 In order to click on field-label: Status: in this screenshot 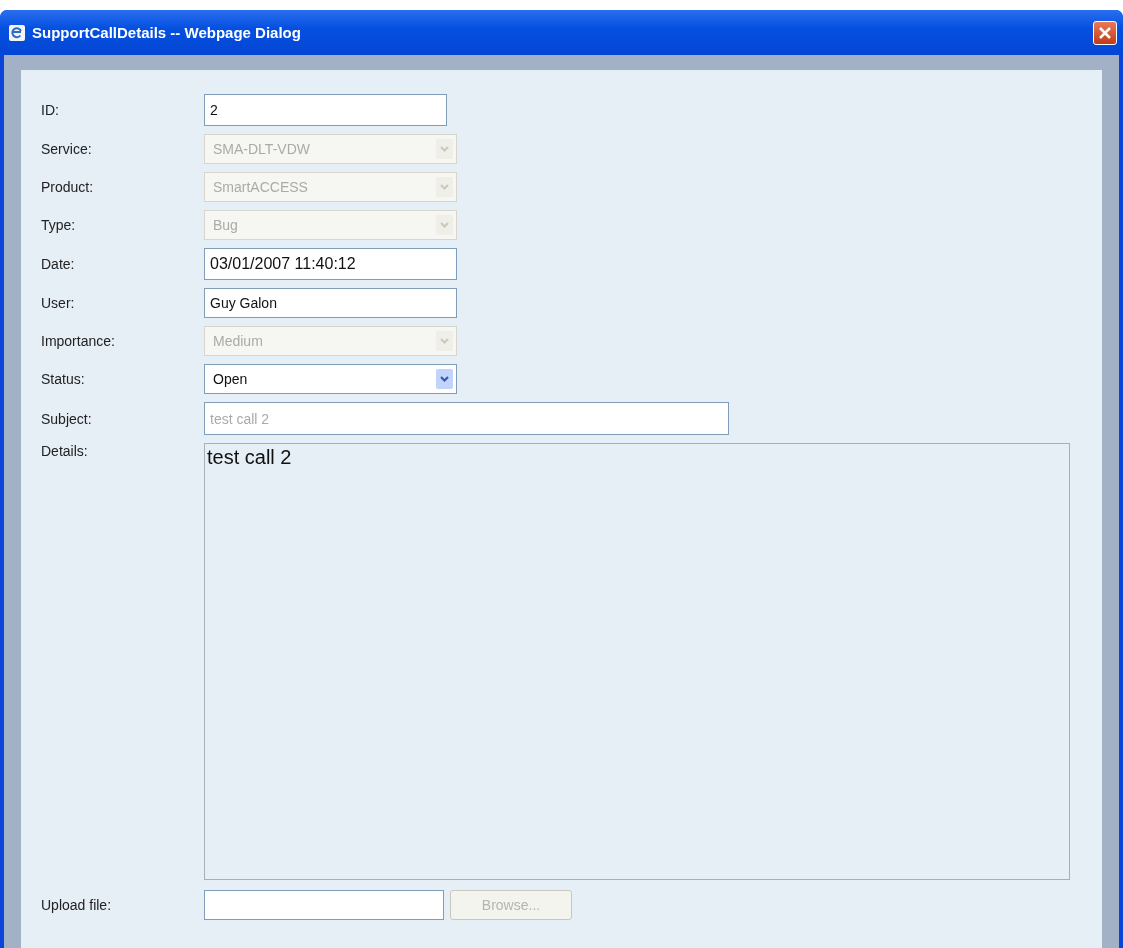, I will do `click(63, 379)`.